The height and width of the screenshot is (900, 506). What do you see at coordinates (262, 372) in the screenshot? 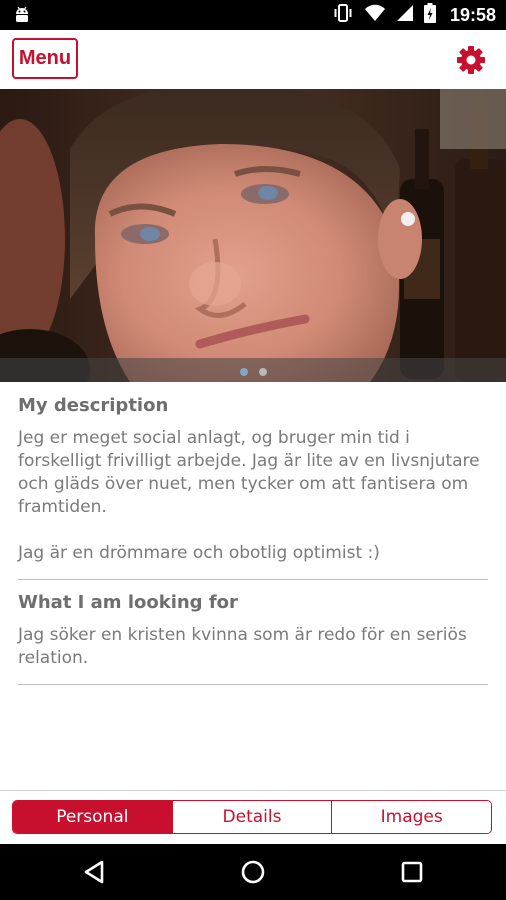
I see `page-dot` at bounding box center [262, 372].